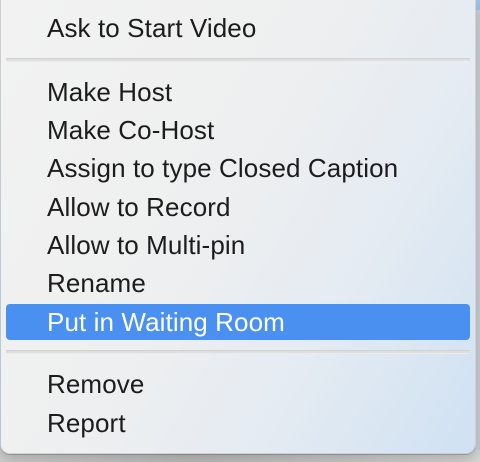 The height and width of the screenshot is (462, 480). What do you see at coordinates (238, 283) in the screenshot?
I see `menu-item-rename: Rename` at bounding box center [238, 283].